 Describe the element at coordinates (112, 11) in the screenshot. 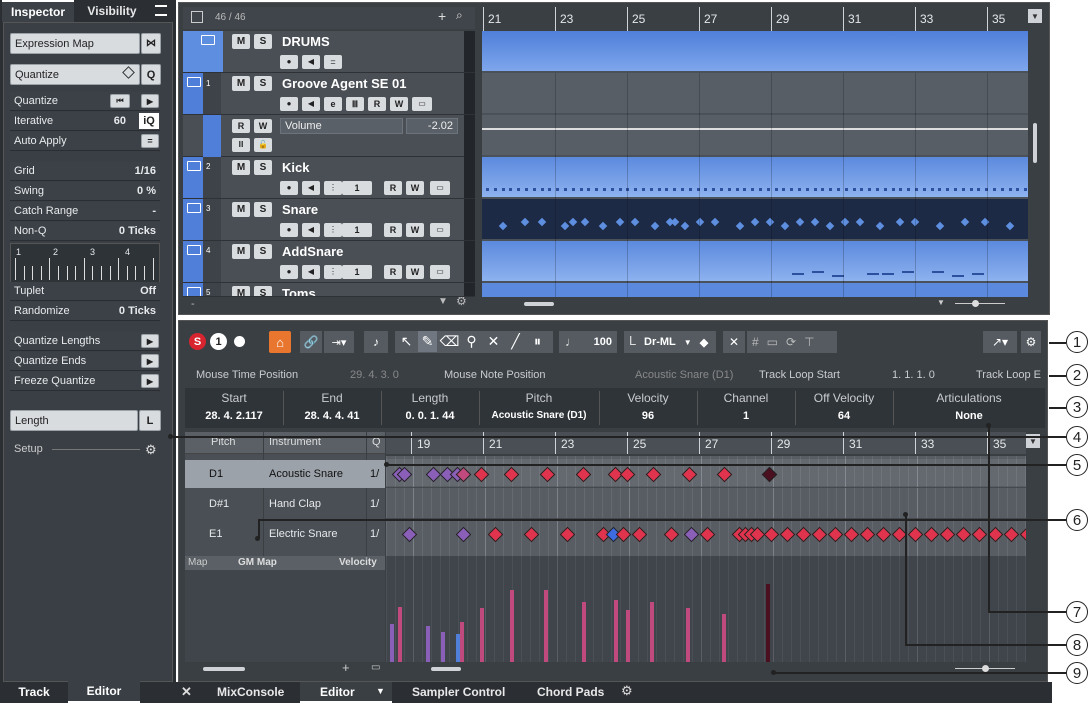

I see `tab-visibility: Visibility` at that location.